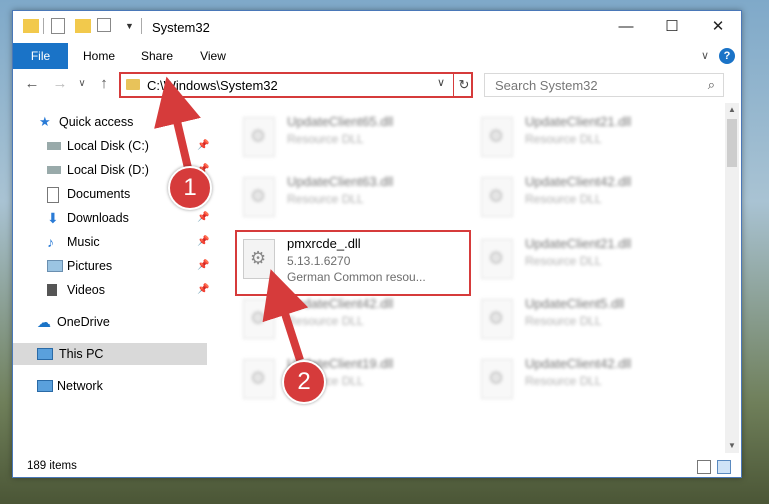 The height and width of the screenshot is (504, 769). Describe the element at coordinates (83, 26) in the screenshot. I see `new-folder-icon` at that location.